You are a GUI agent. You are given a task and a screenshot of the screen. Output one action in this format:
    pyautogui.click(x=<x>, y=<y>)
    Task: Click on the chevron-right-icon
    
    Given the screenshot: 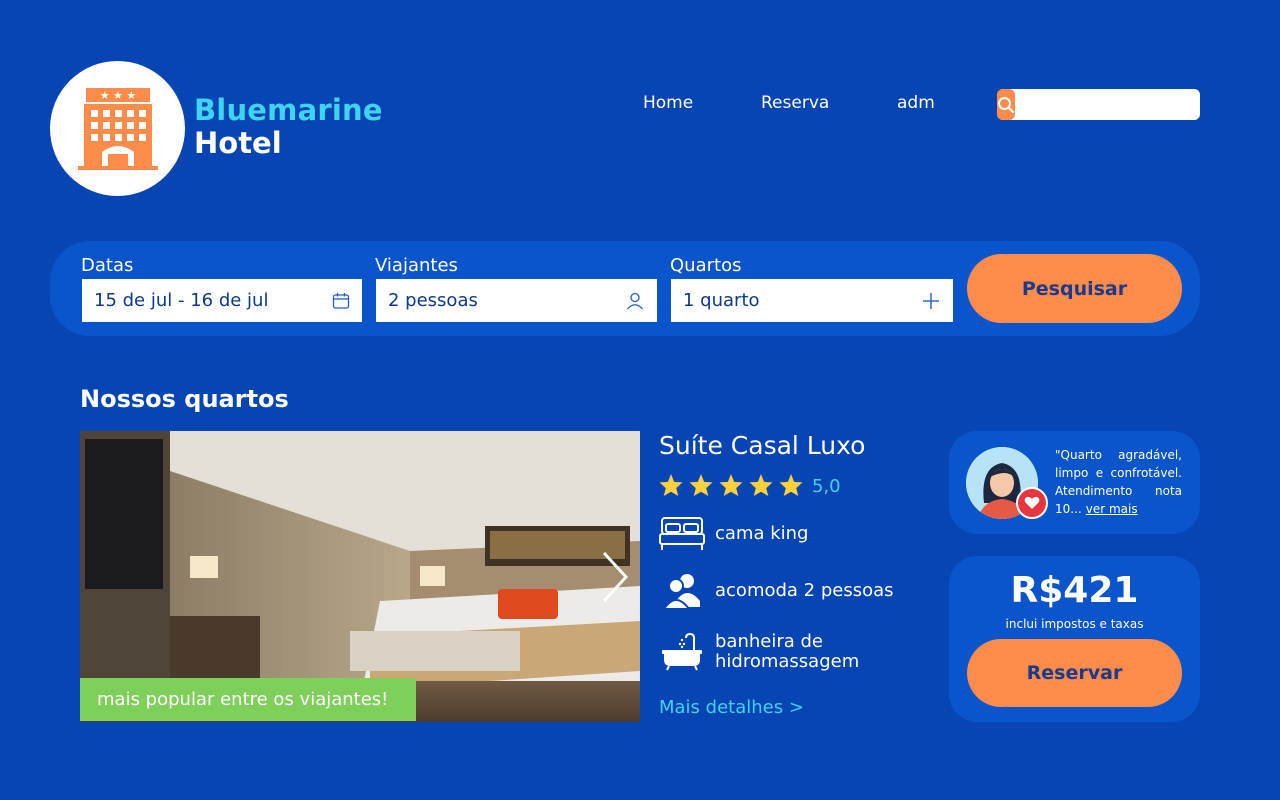 What is the action you would take?
    pyautogui.click(x=615, y=577)
    